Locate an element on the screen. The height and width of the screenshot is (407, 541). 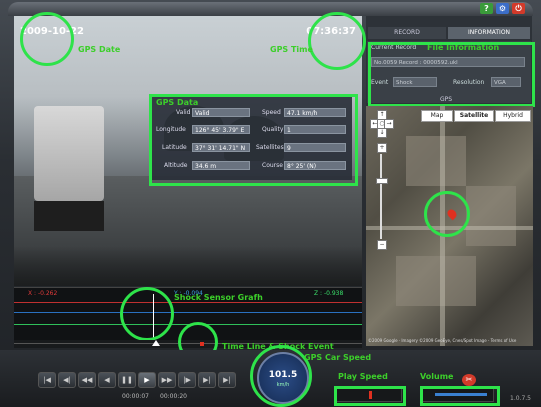
timeline-position-marker is located at coordinates (156, 343).